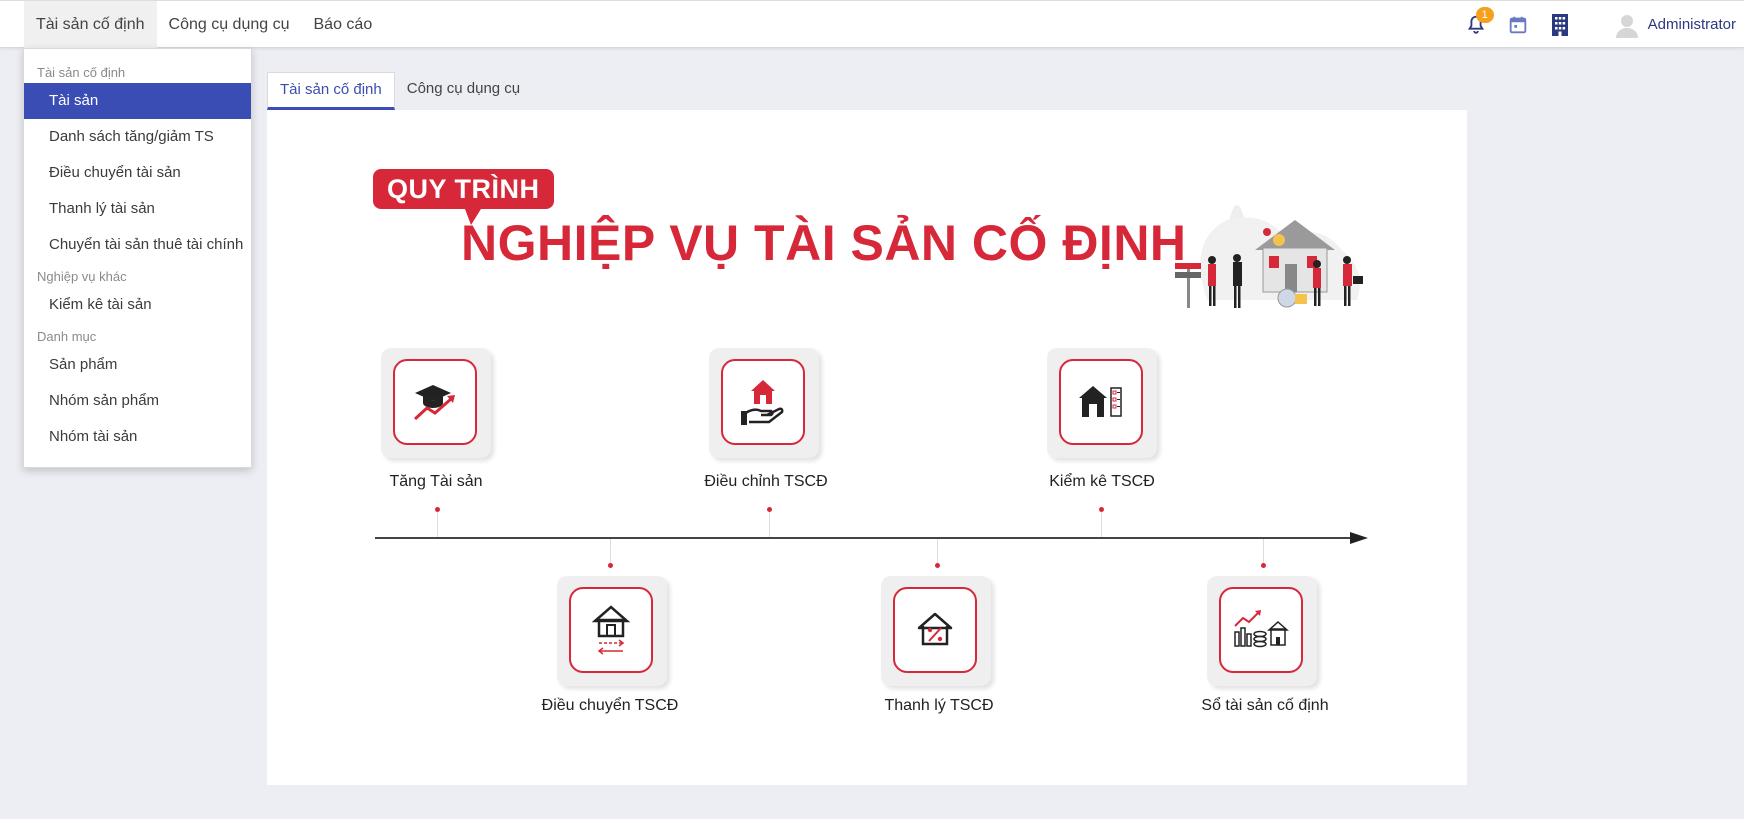 The image size is (1744, 819). I want to click on notification-button: 1, so click(1478, 22).